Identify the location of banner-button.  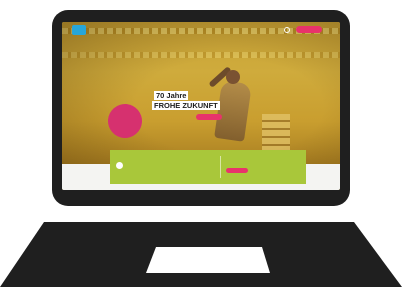
(237, 170).